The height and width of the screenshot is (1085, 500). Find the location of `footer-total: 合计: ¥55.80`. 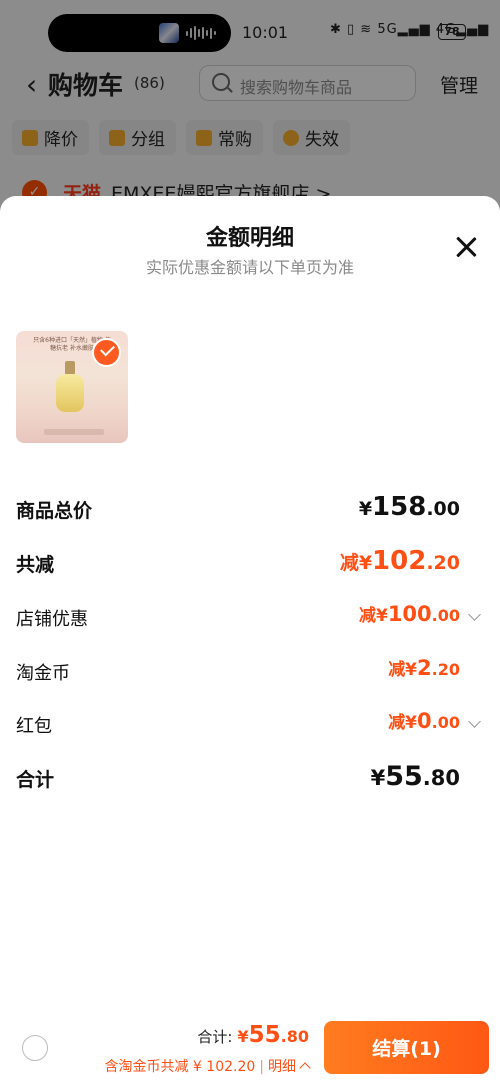

footer-total: 合计: ¥55.80 is located at coordinates (253, 1035).